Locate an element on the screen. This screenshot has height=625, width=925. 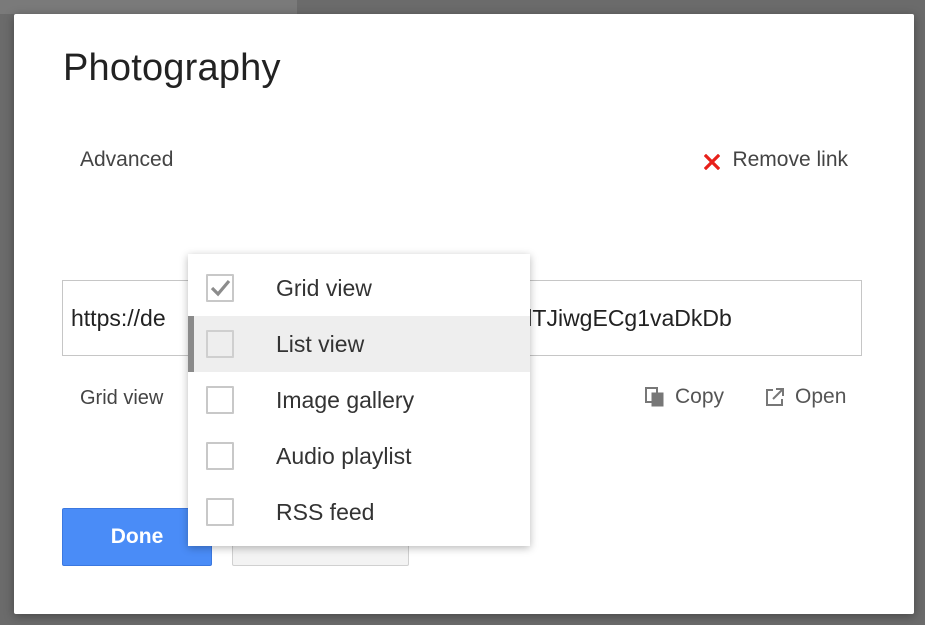
menu-item-label: Grid view is located at coordinates (324, 287).